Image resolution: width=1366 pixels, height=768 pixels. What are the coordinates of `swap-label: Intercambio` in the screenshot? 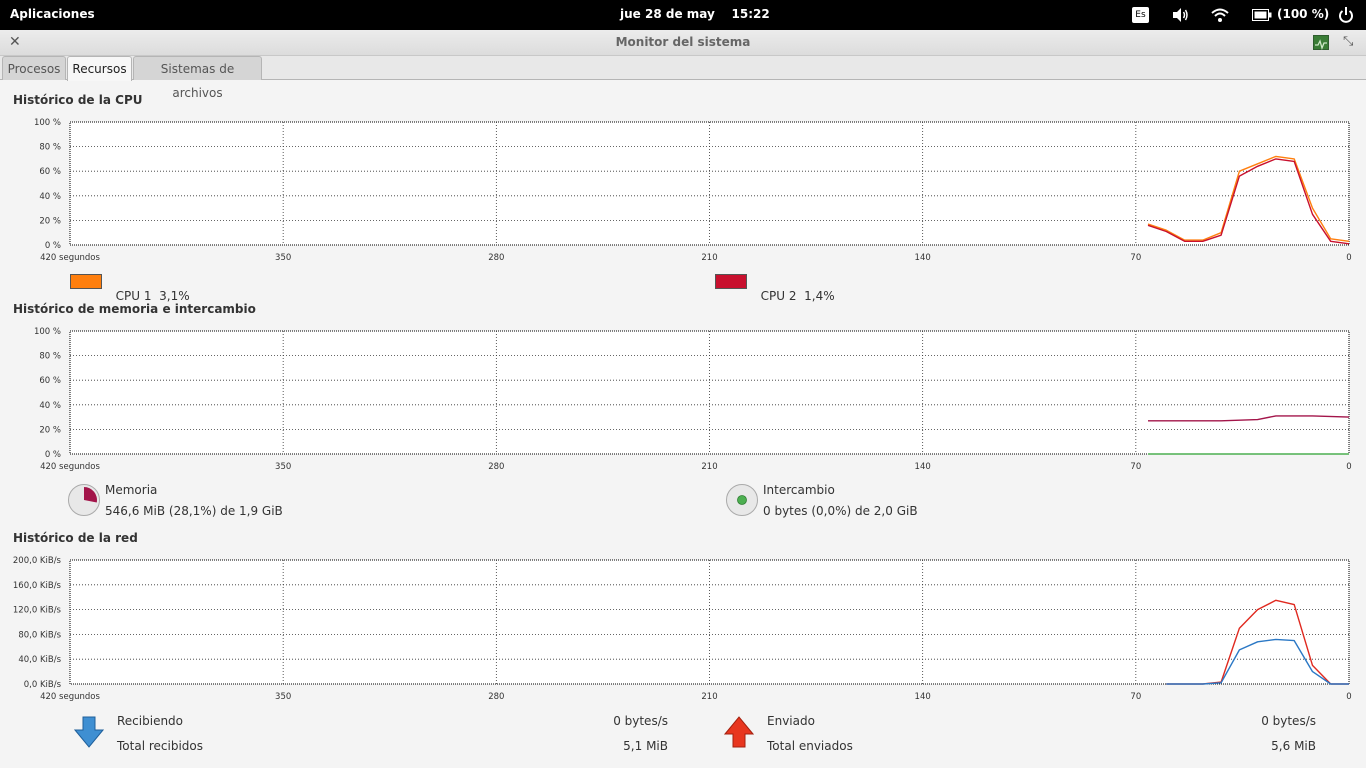 It's located at (799, 490).